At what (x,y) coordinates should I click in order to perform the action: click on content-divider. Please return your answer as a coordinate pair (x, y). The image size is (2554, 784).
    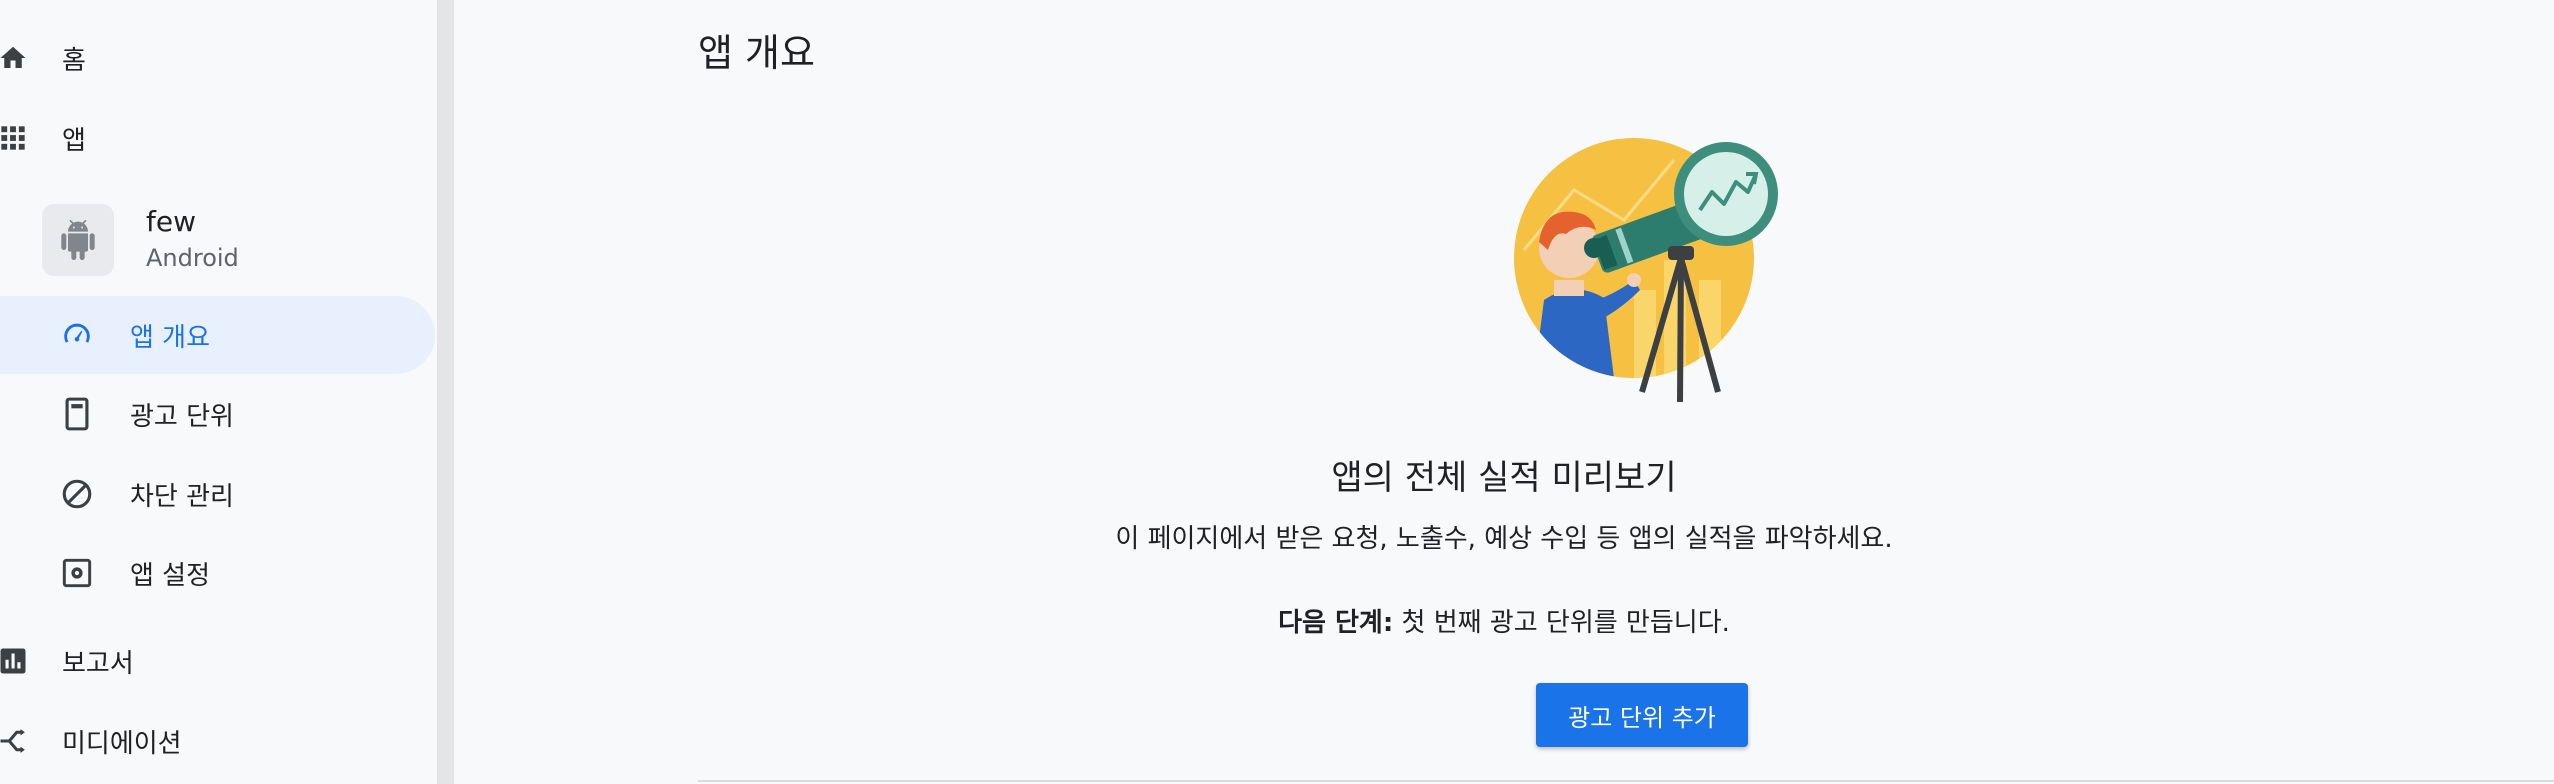
    Looking at the image, I should click on (1626, 781).